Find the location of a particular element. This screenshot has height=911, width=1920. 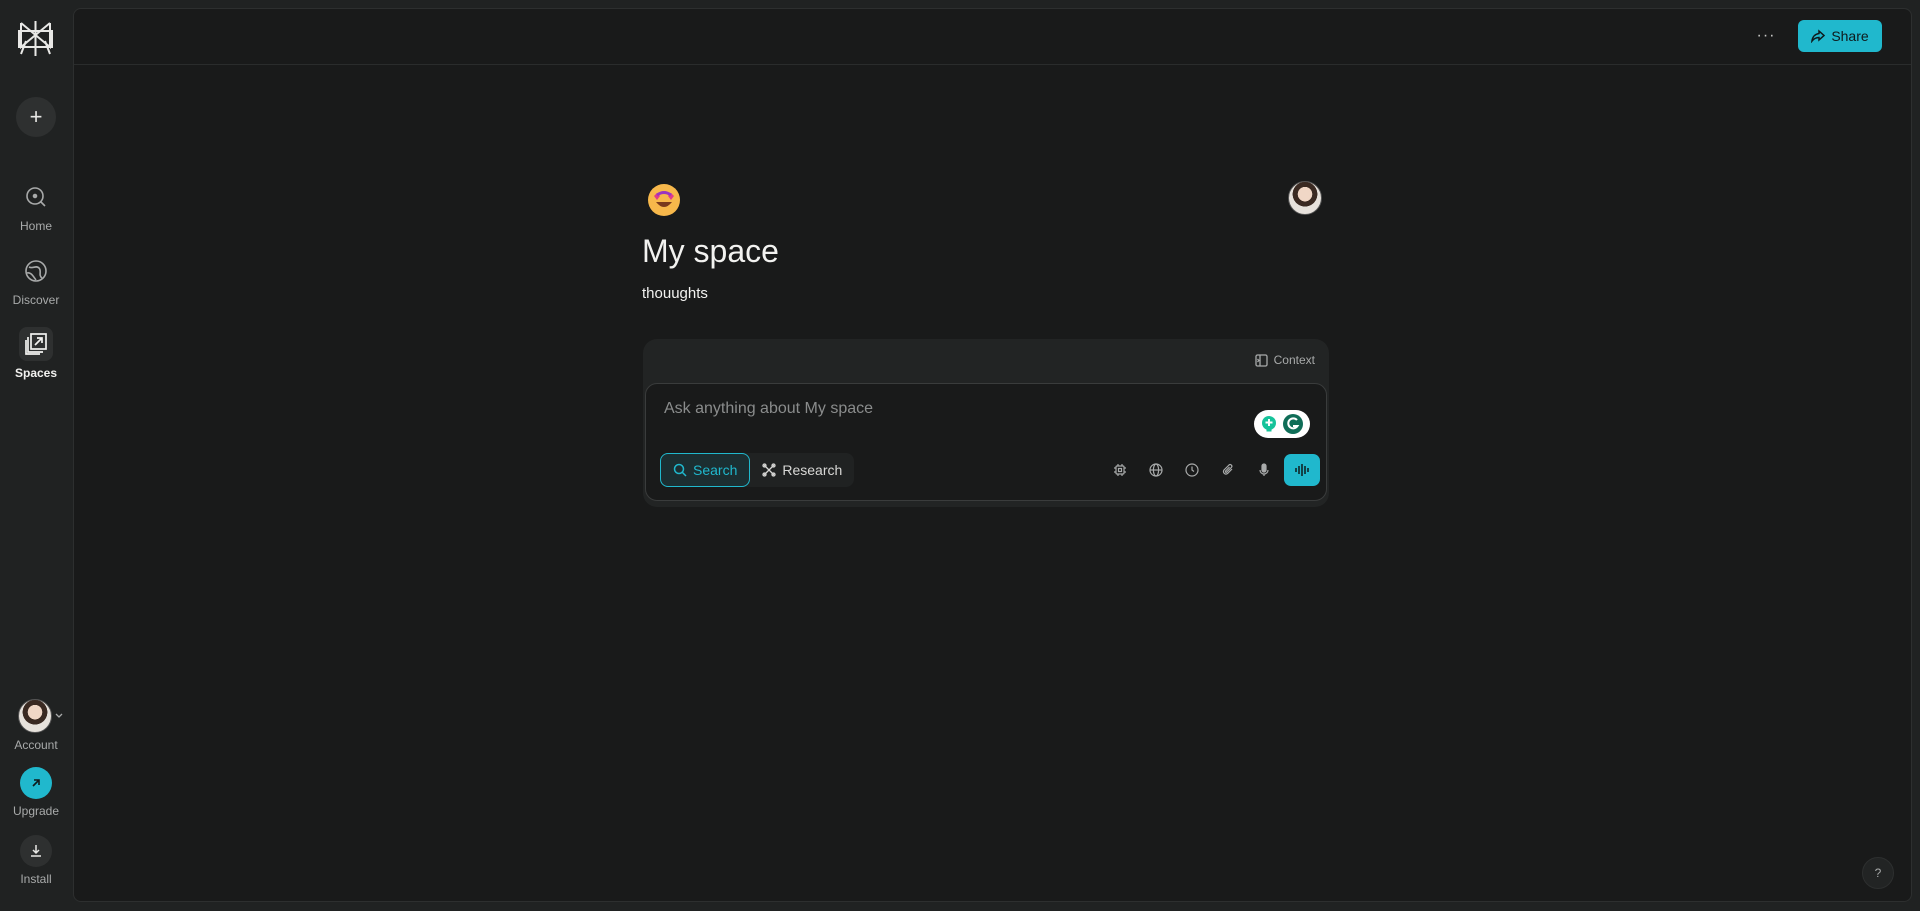

mode-selector: Search Research is located at coordinates (757, 470).